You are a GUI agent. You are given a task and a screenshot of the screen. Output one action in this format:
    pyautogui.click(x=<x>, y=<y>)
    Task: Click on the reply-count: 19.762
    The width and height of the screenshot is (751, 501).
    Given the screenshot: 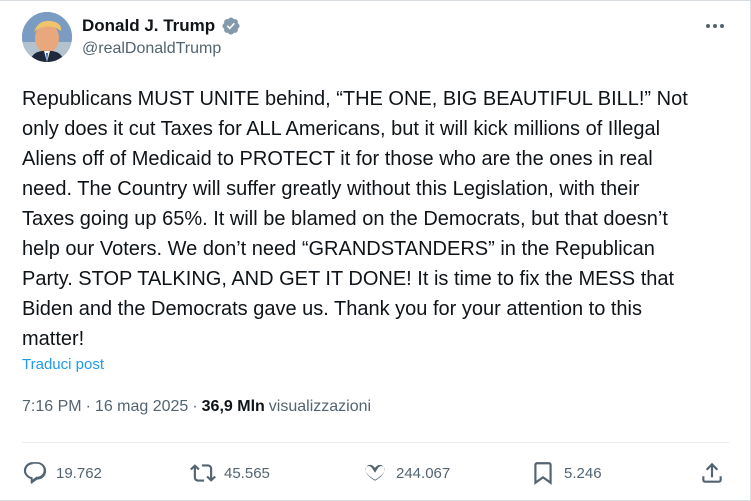 What is the action you would take?
    pyautogui.click(x=79, y=473)
    